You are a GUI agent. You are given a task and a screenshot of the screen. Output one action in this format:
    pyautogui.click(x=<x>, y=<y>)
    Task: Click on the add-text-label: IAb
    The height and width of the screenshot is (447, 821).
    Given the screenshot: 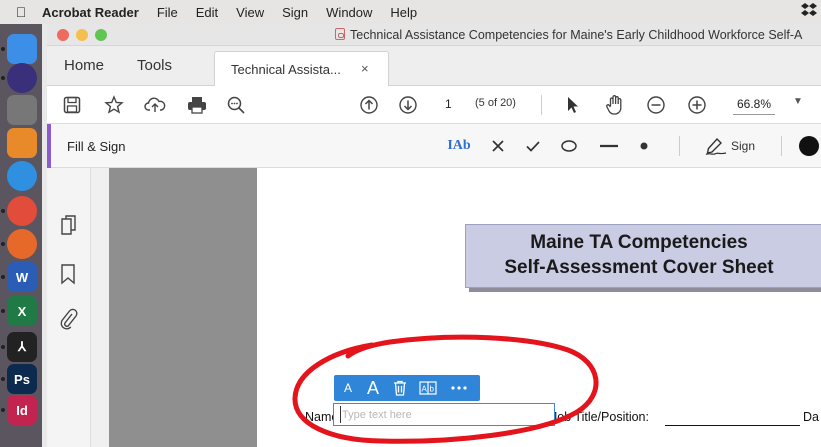 What is the action you would take?
    pyautogui.click(x=459, y=145)
    